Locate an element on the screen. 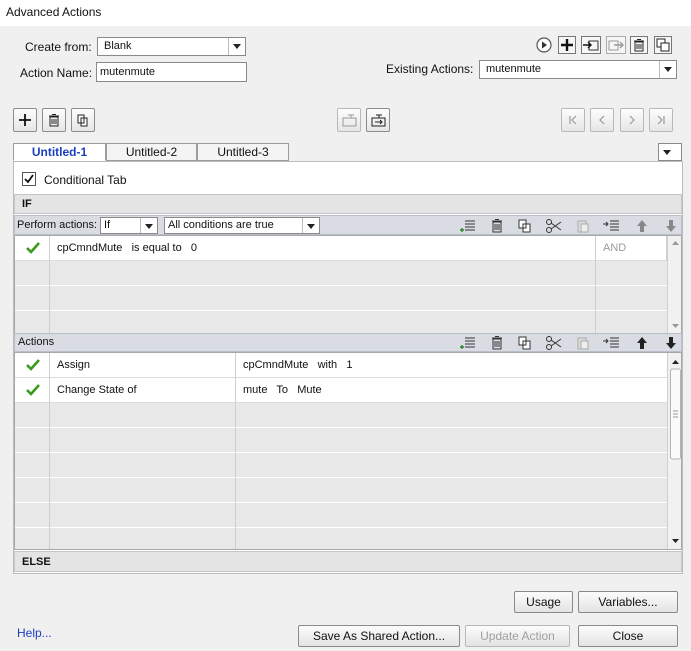 The height and width of the screenshot is (651, 691). move-action-up-button is located at coordinates (642, 343).